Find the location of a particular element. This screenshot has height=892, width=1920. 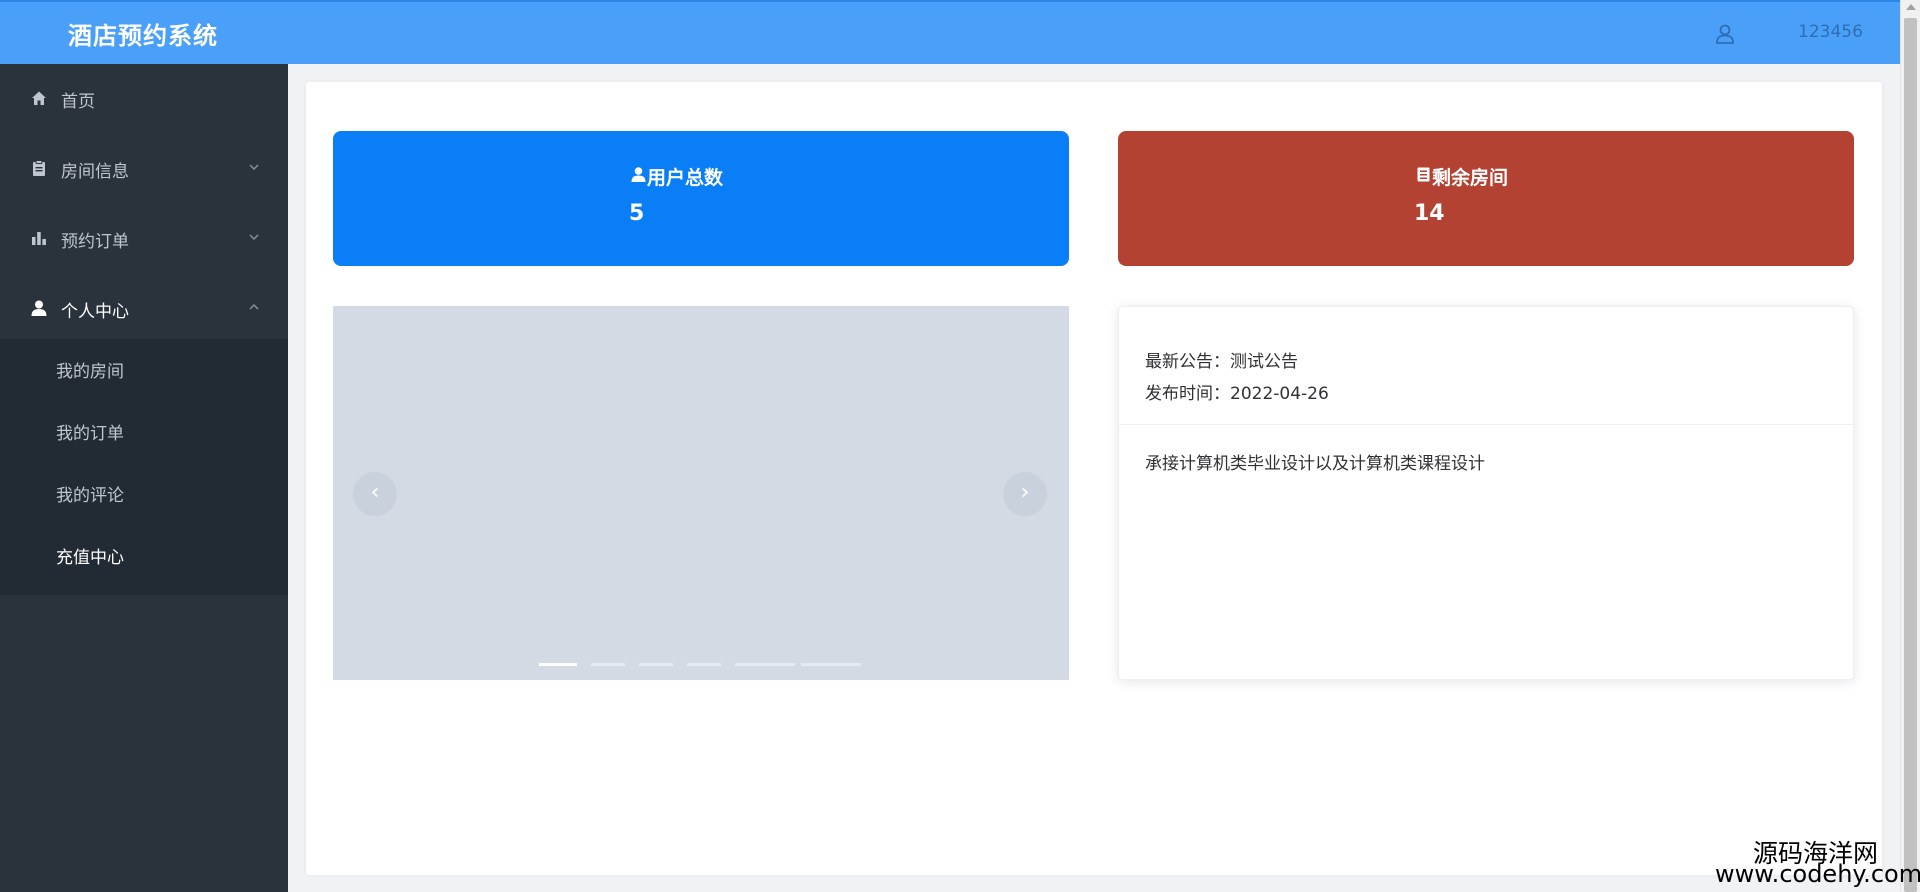

carousel-prev-button: ‹ is located at coordinates (375, 494).